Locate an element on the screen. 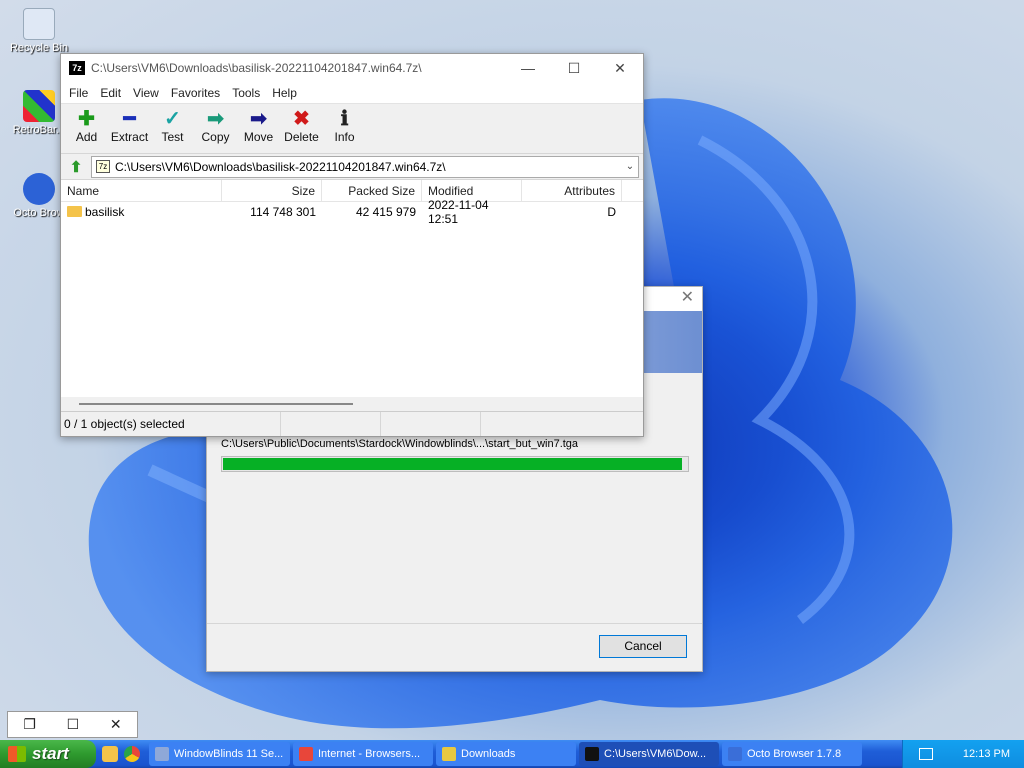 Image resolution: width=1024 pixels, height=768 pixels. clock: 12:13 PM is located at coordinates (986, 754).